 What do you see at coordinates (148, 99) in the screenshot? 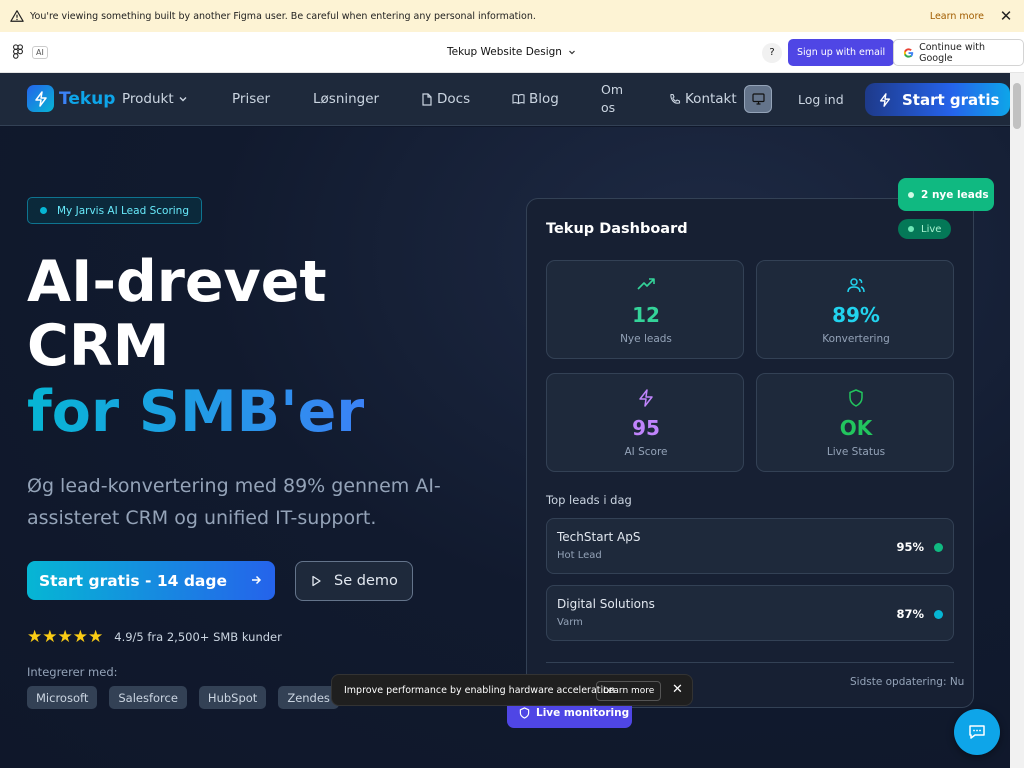
I see `nav-produkt-label: Produkt` at bounding box center [148, 99].